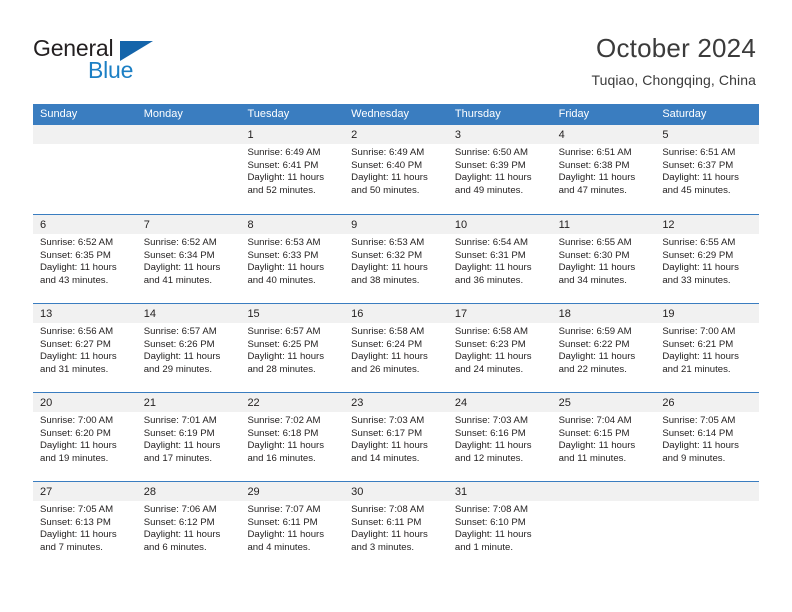 This screenshot has height=612, width=792. I want to click on day-detail-line: and 12 minutes., so click(489, 458).